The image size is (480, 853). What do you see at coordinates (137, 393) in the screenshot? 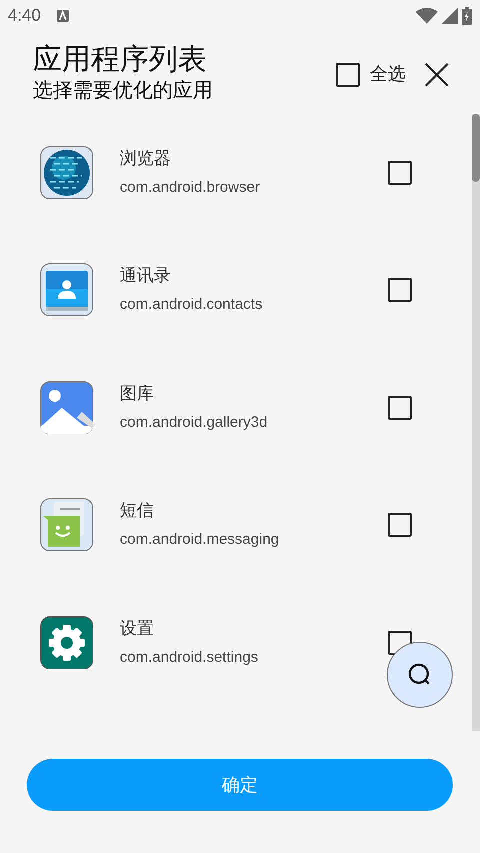
I see `app-name: 图库` at bounding box center [137, 393].